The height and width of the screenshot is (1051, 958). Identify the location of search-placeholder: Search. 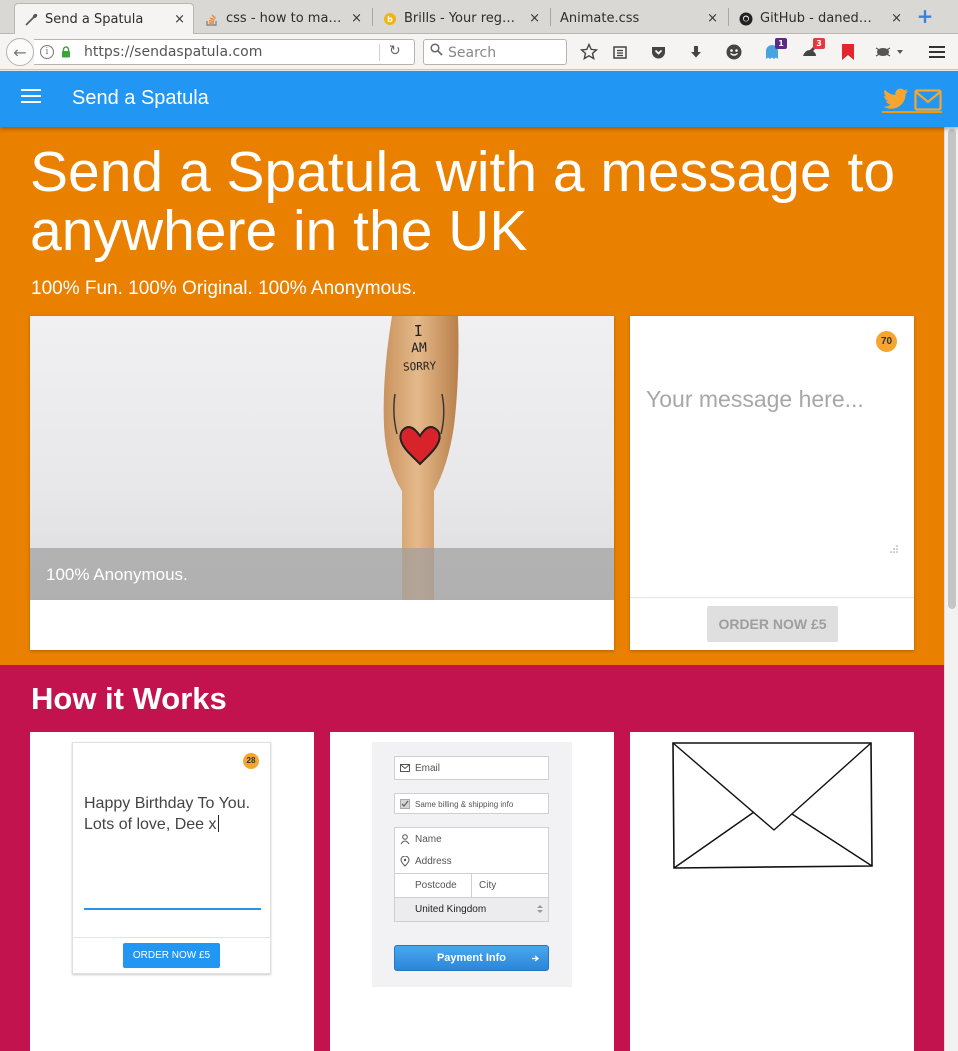
(472, 53).